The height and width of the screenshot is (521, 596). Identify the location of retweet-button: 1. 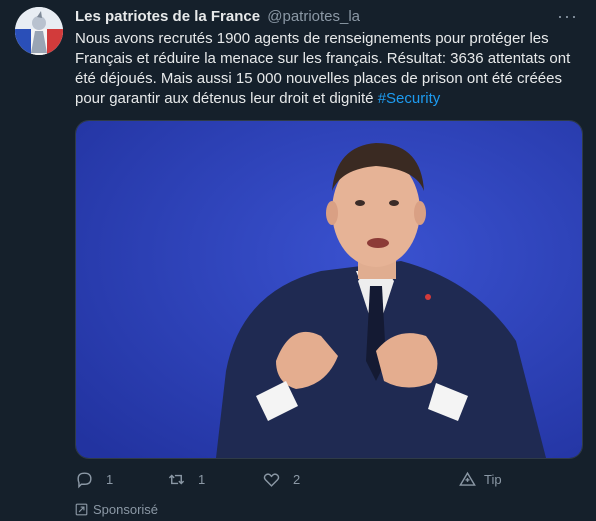
(186, 479).